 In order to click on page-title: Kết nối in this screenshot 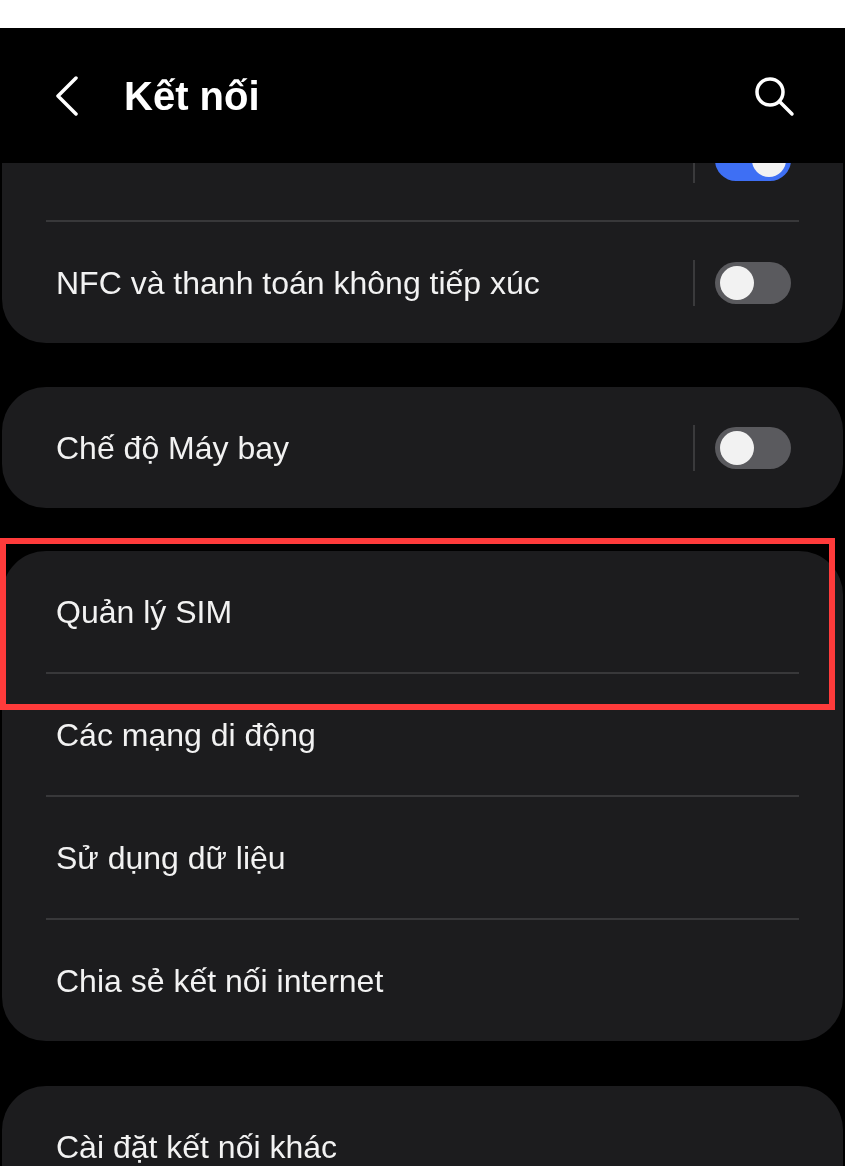, I will do `click(192, 96)`.